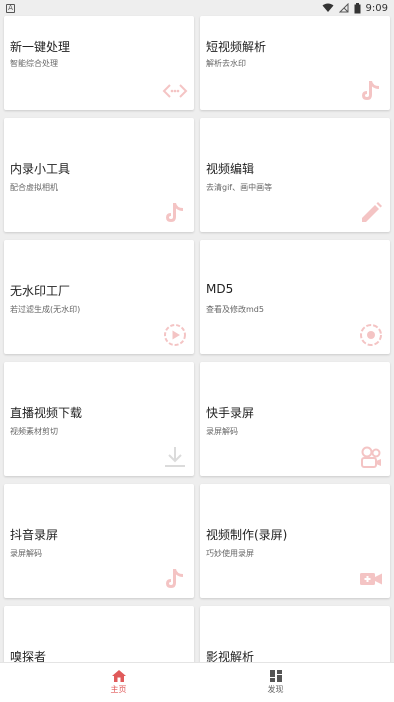 The height and width of the screenshot is (702, 394). I want to click on card-title: 无水印工厂, so click(40, 291).